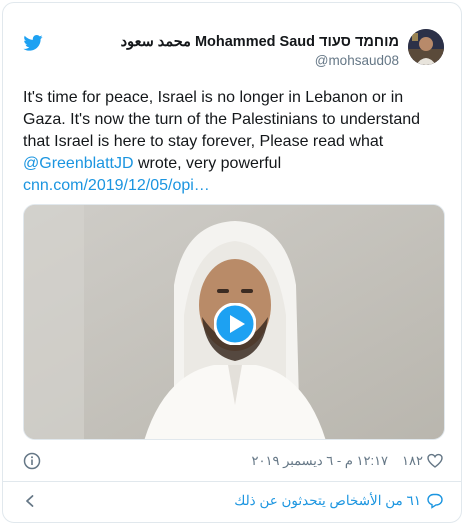  I want to click on divider, so click(232, 481).